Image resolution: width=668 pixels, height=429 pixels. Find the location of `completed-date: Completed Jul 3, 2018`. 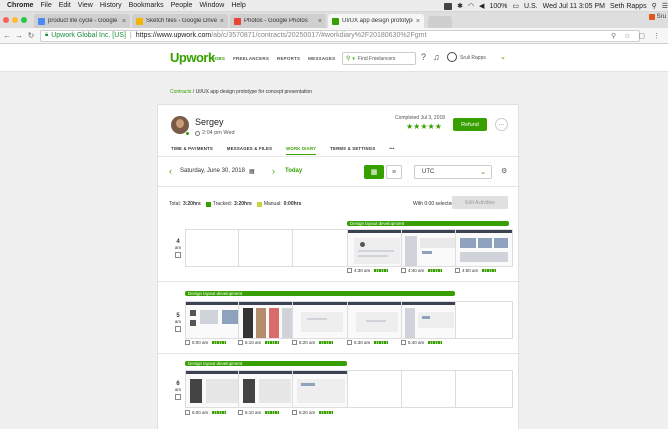

completed-date: Completed Jul 3, 2018 is located at coordinates (420, 118).